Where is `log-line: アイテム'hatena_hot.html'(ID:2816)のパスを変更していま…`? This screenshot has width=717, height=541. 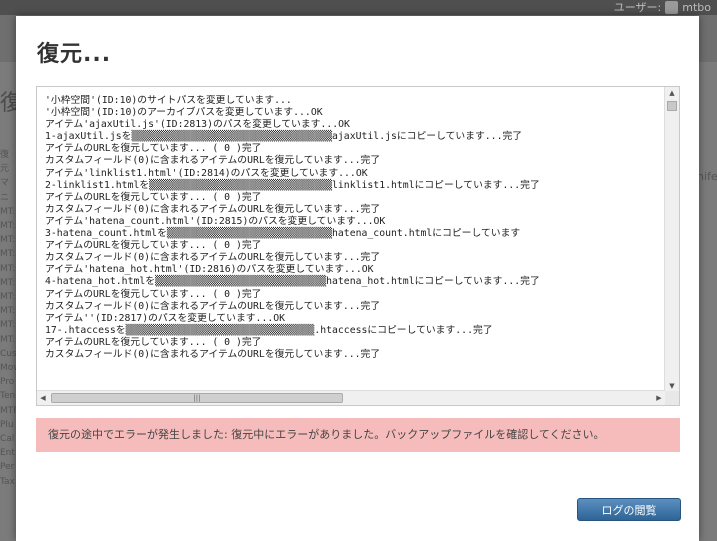 log-line: アイテム'hatena_hot.html'(ID:2816)のパスを変更していま… is located at coordinates (209, 270).